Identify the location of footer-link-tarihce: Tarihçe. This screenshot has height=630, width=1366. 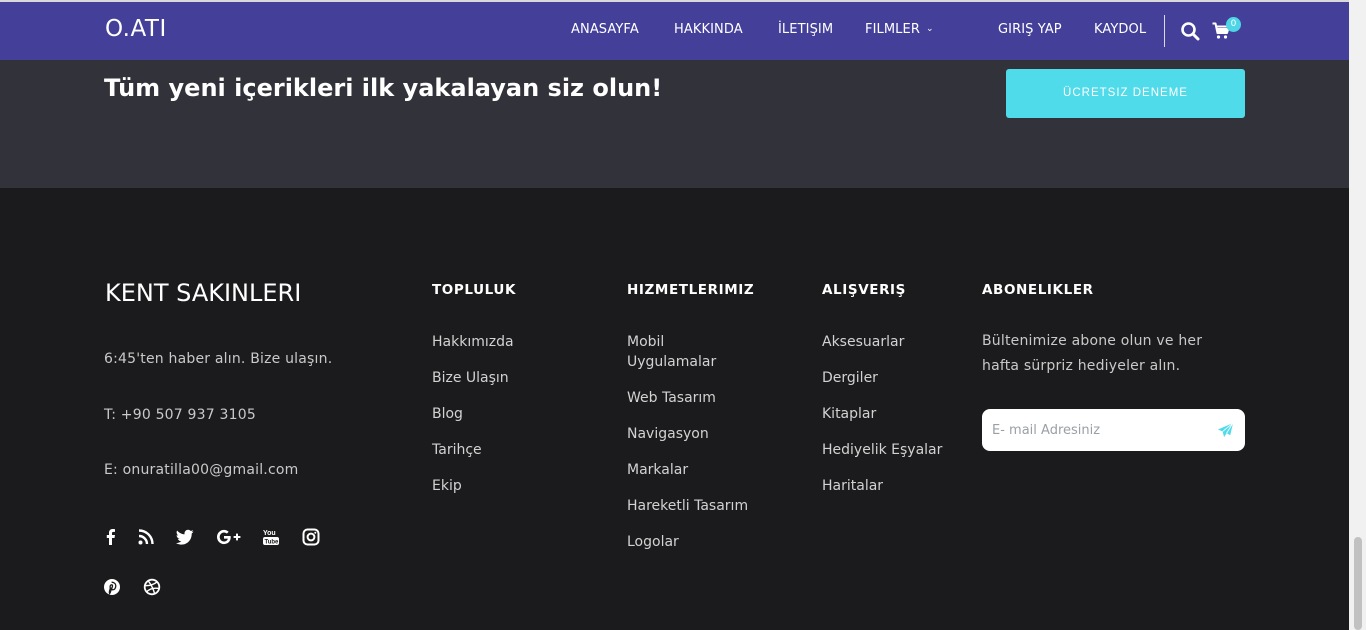
(457, 450).